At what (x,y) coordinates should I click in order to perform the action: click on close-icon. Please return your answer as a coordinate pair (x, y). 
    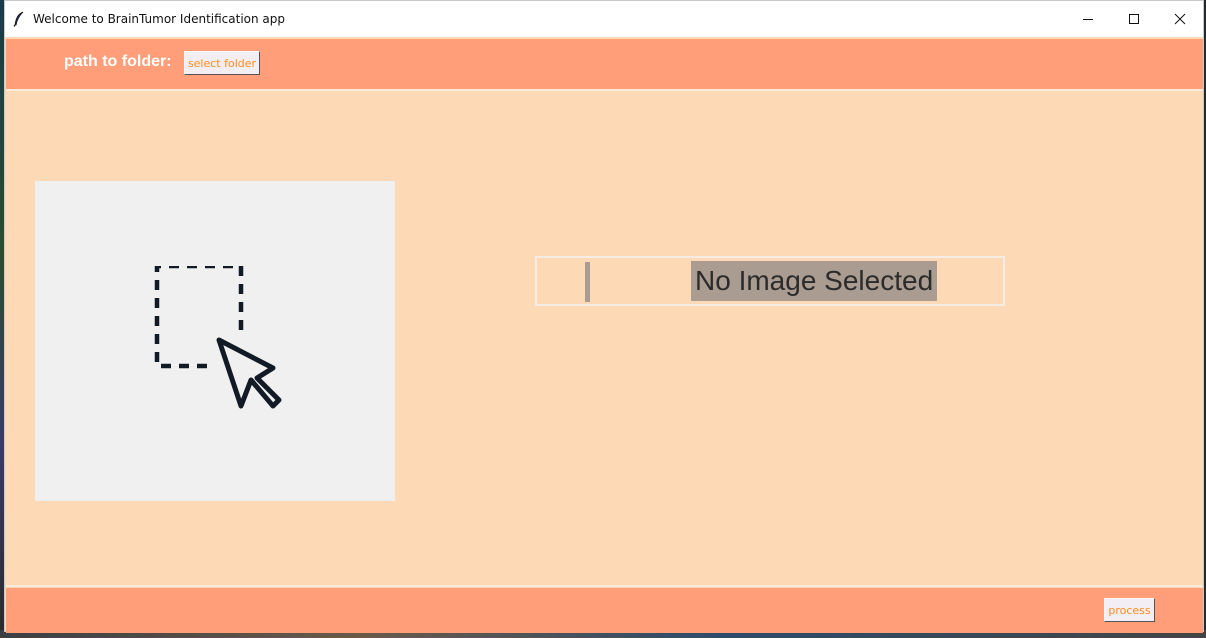
    Looking at the image, I should click on (1180, 19).